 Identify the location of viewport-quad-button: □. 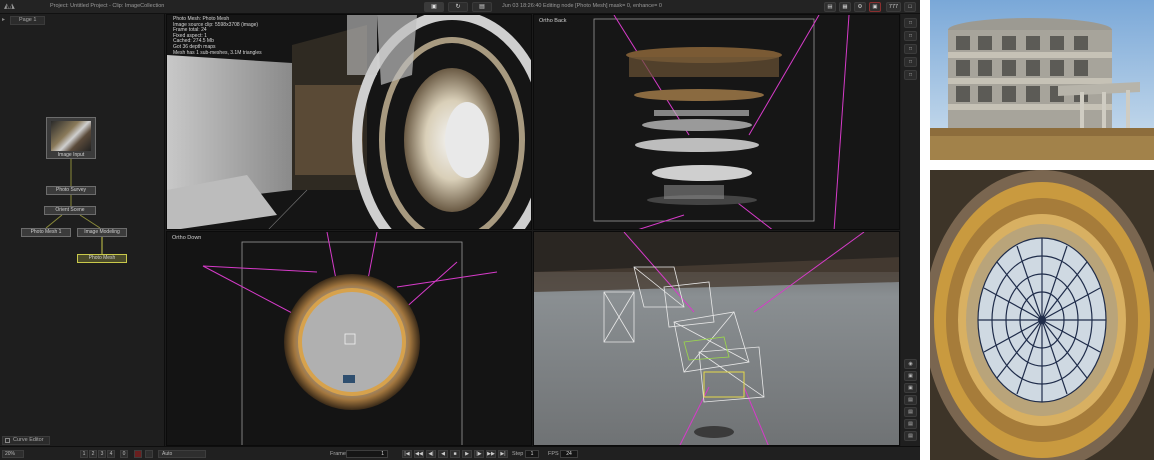
(910, 49).